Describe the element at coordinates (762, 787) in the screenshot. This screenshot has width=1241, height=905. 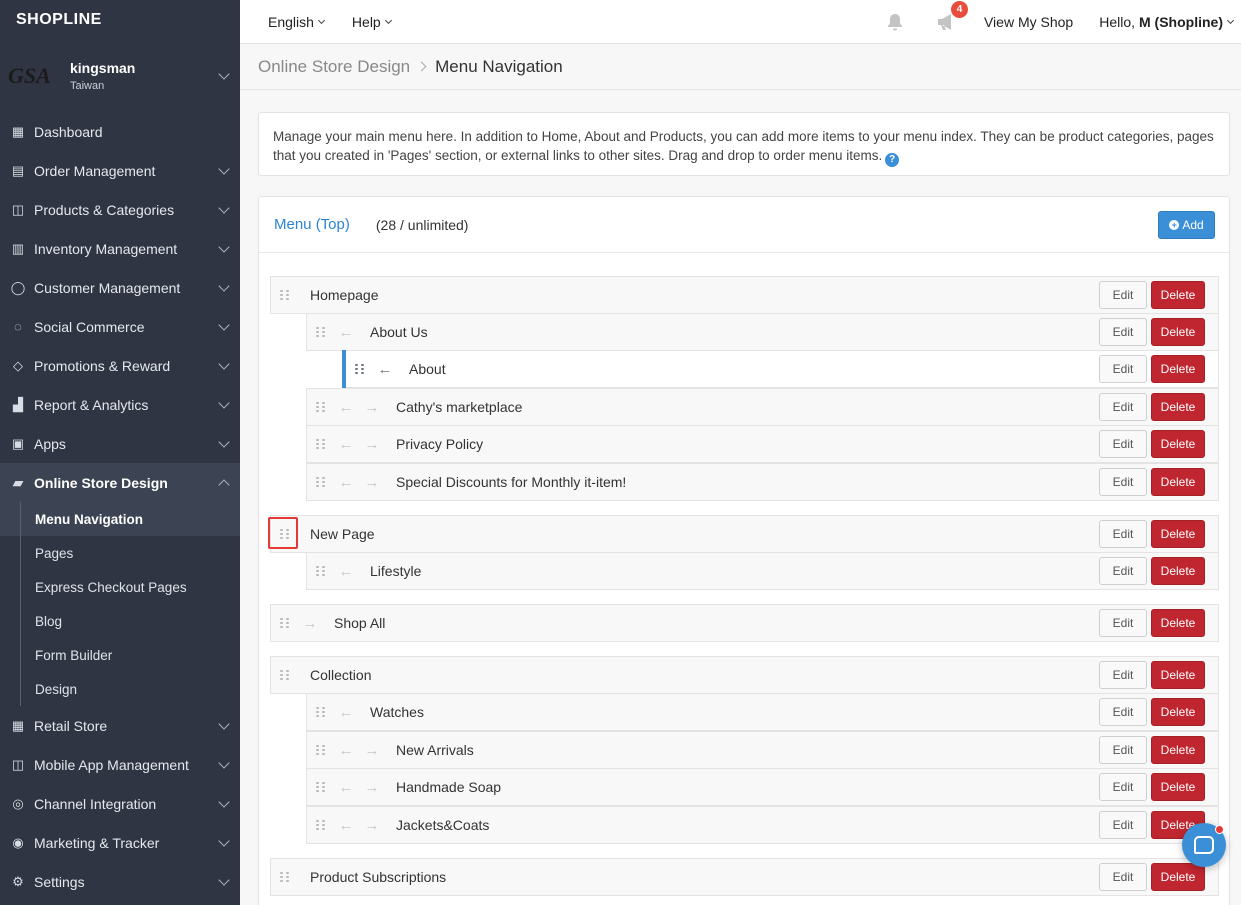
I see `menu-row: ← → Handmade Soap Edit Delete` at that location.